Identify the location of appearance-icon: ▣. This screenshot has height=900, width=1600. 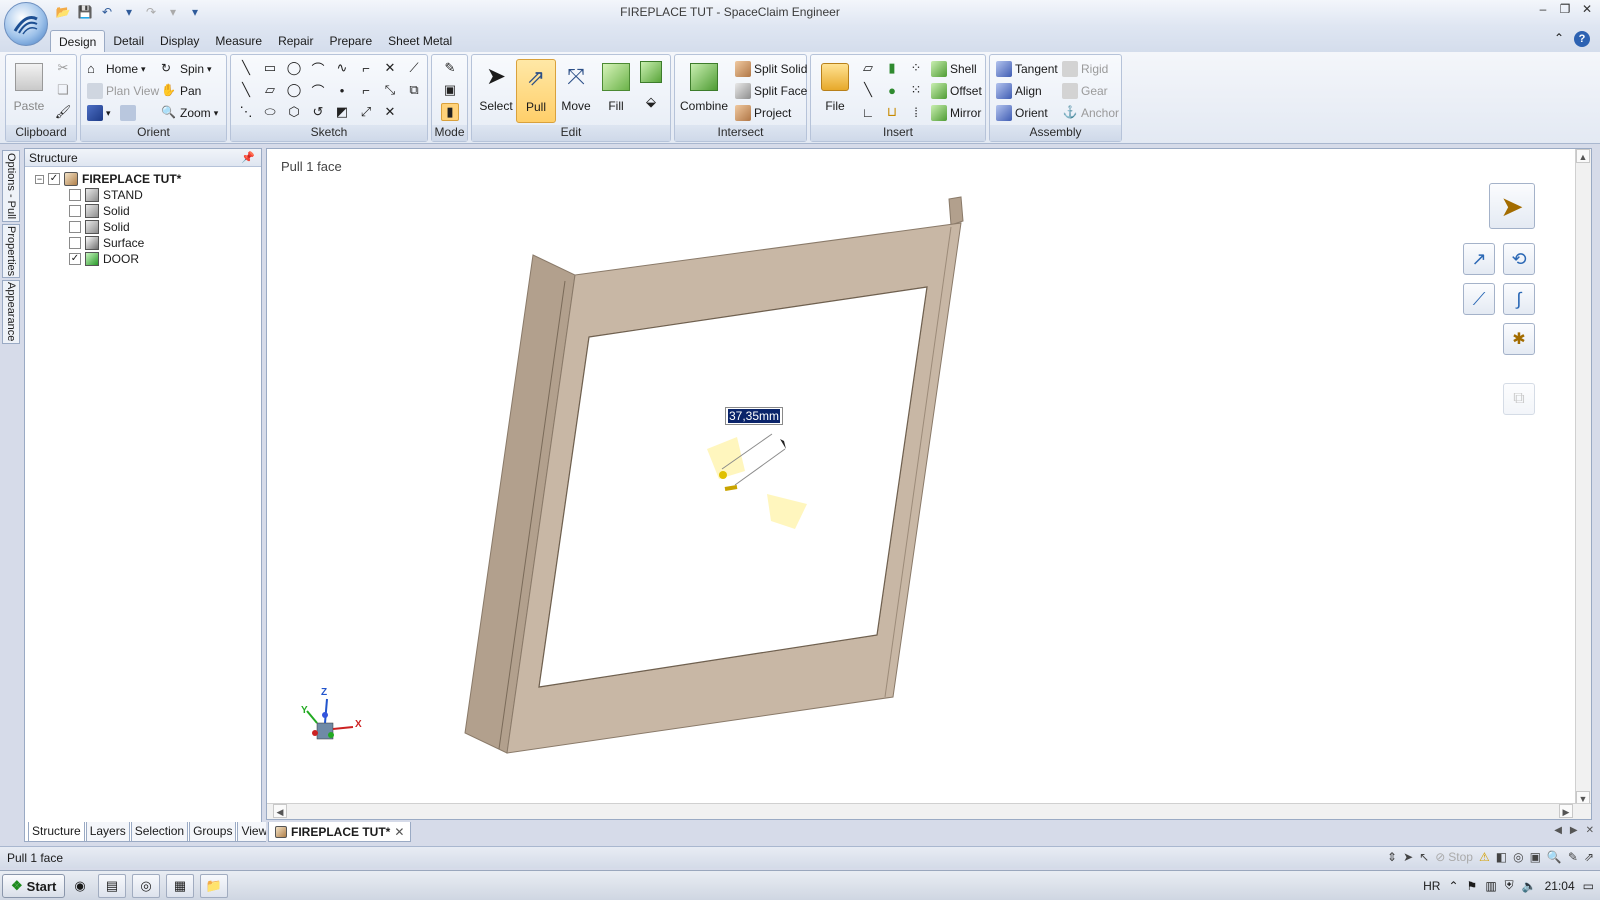
(1535, 857).